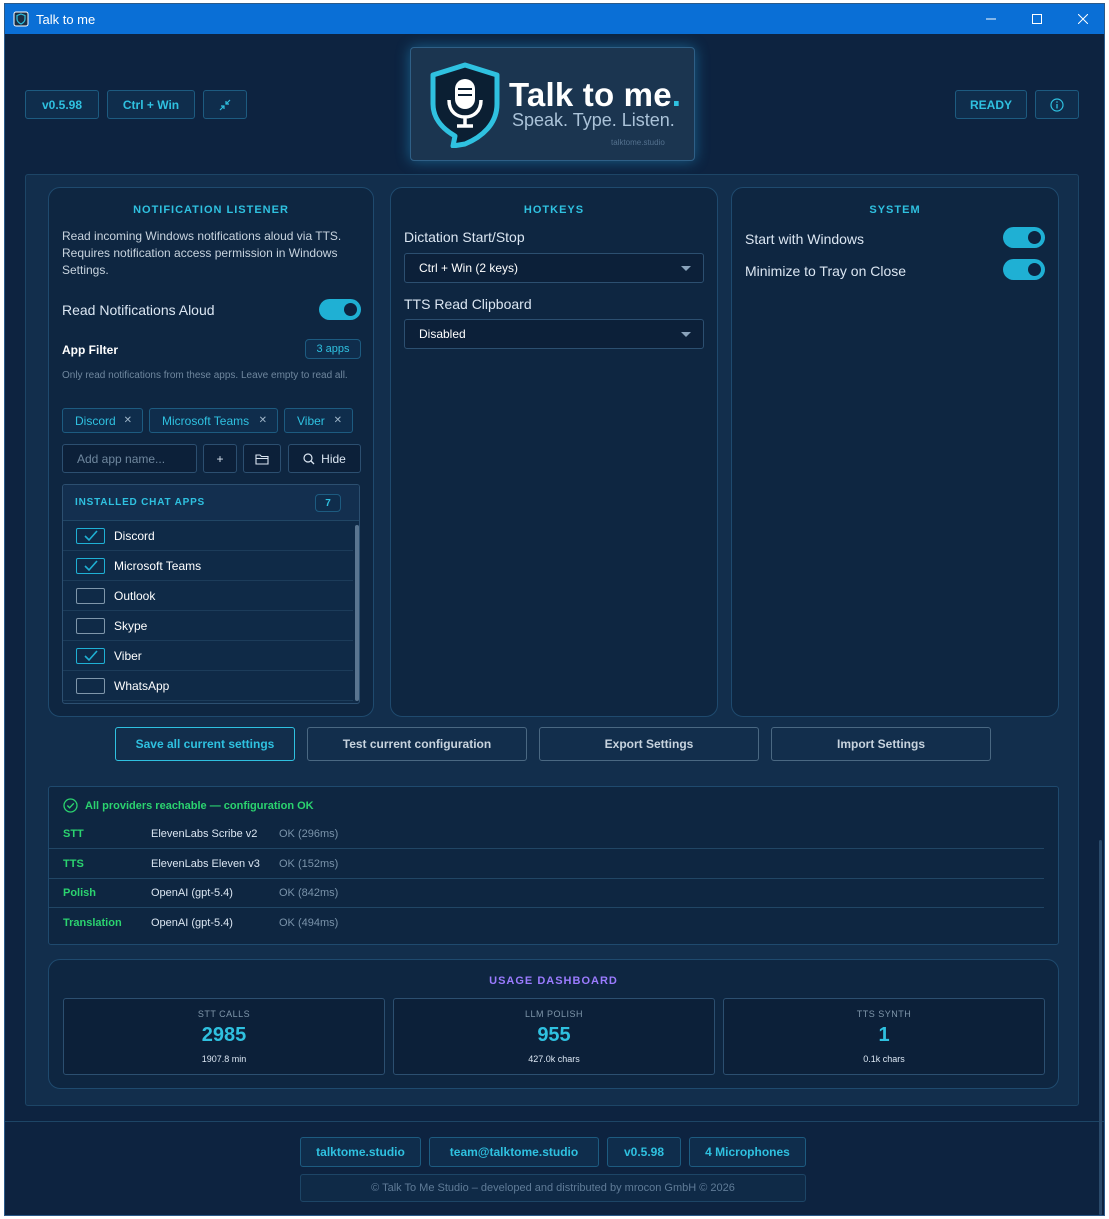  What do you see at coordinates (554, 1014) in the screenshot?
I see `stat-label: LLM POLISH` at bounding box center [554, 1014].